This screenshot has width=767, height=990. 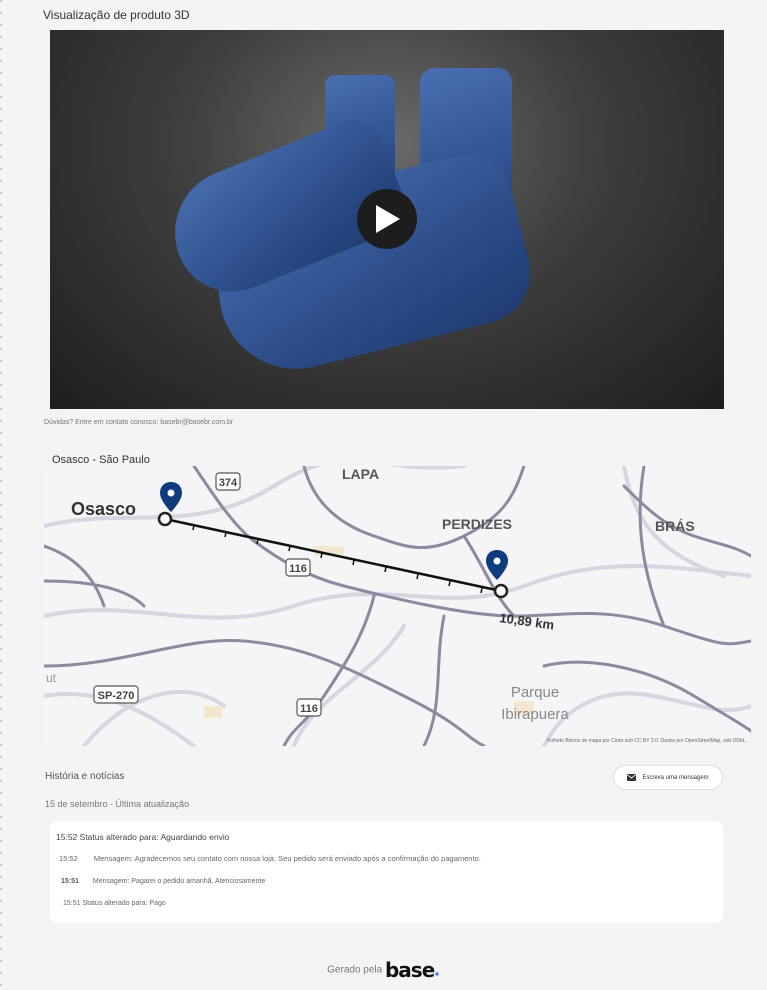 What do you see at coordinates (228, 483) in the screenshot?
I see `shield-374-label: 374` at bounding box center [228, 483].